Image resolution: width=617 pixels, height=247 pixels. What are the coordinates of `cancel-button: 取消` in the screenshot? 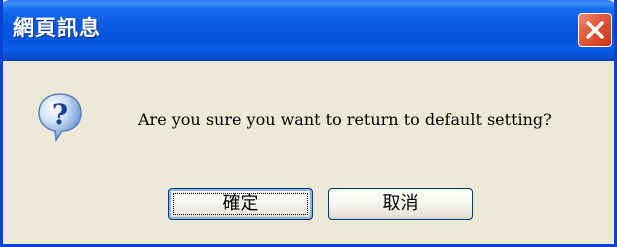 It's located at (400, 204).